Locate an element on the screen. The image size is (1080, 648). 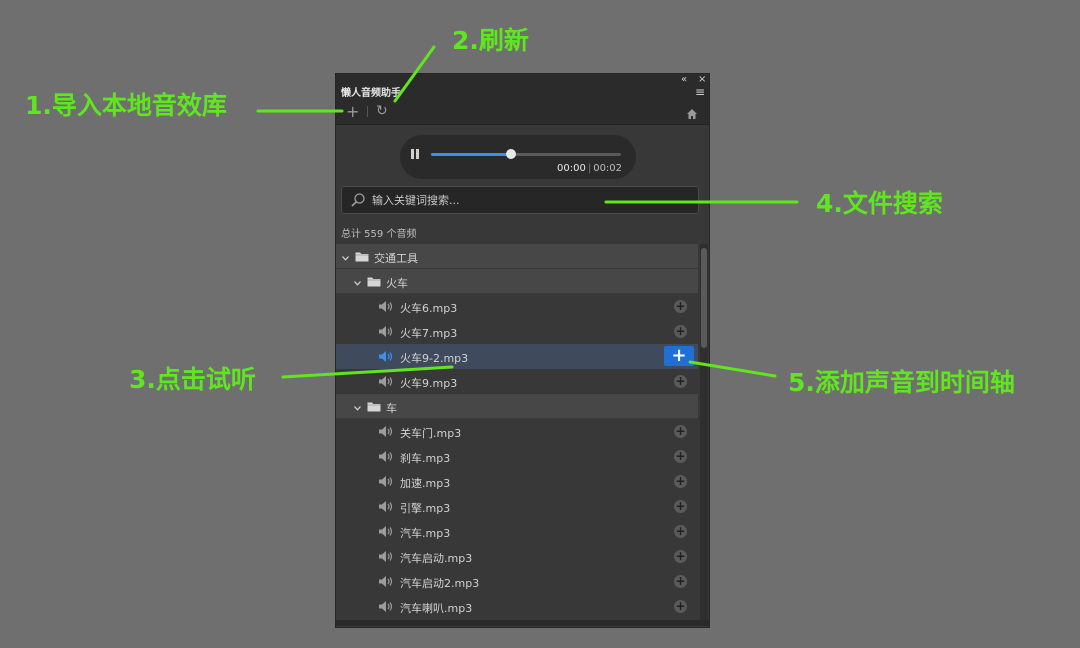
panel-menu-icon: ≡ is located at coordinates (700, 92).